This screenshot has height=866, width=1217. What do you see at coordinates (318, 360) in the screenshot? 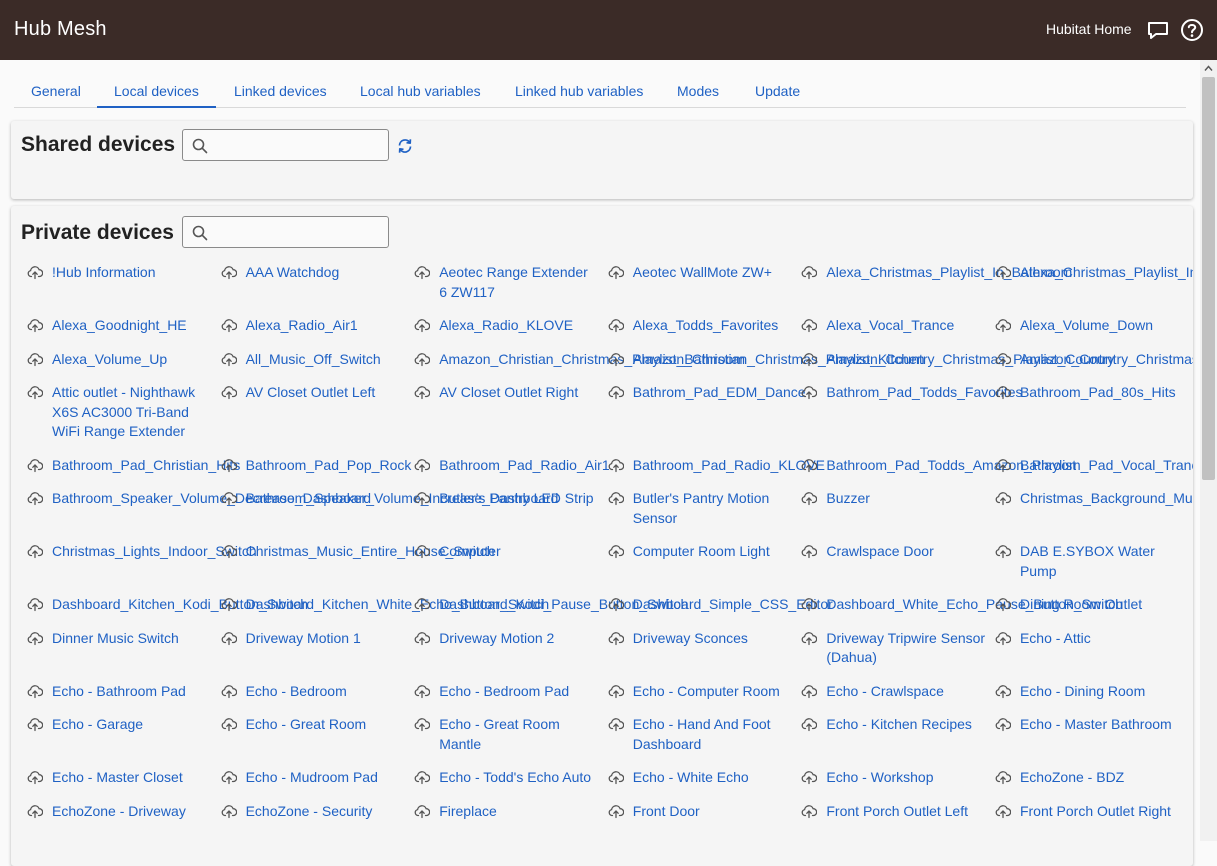
I see `device-item: All_Music_Off_Switch` at bounding box center [318, 360].